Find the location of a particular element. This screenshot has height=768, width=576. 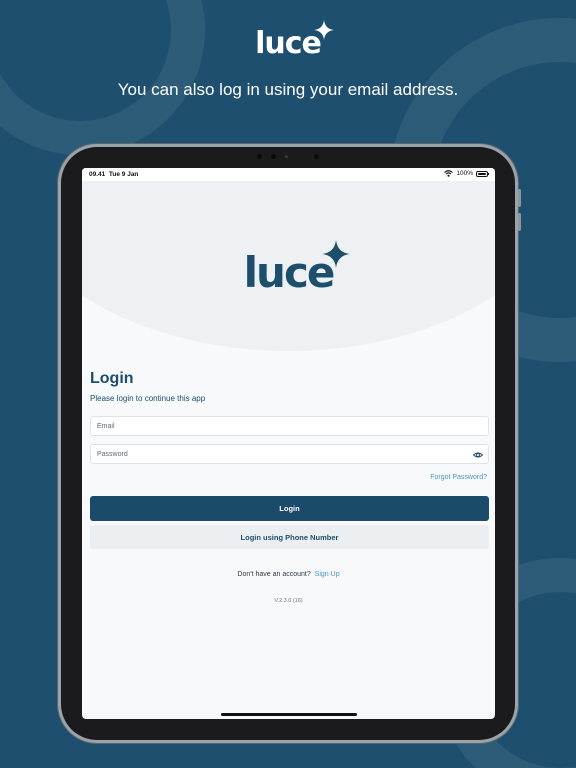

email-placeholder: Email is located at coordinates (106, 426).